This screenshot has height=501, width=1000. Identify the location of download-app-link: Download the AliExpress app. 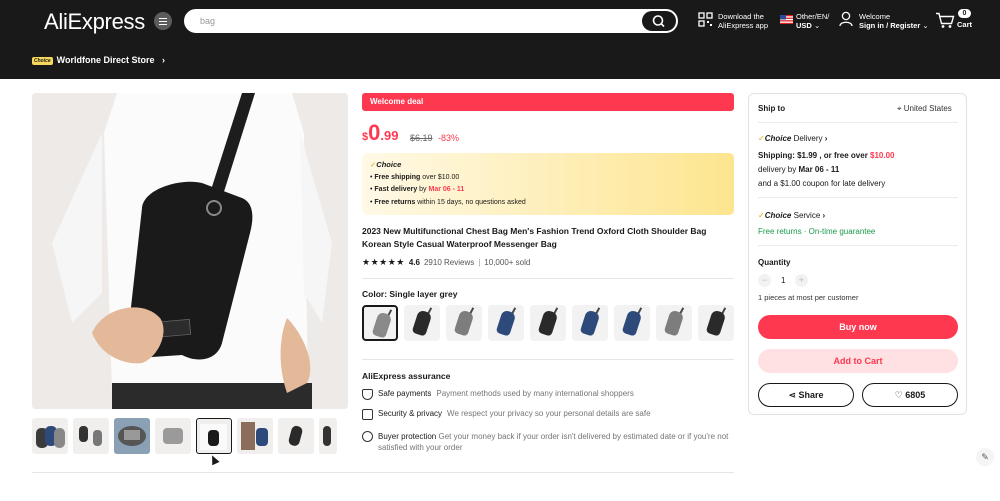
(743, 21).